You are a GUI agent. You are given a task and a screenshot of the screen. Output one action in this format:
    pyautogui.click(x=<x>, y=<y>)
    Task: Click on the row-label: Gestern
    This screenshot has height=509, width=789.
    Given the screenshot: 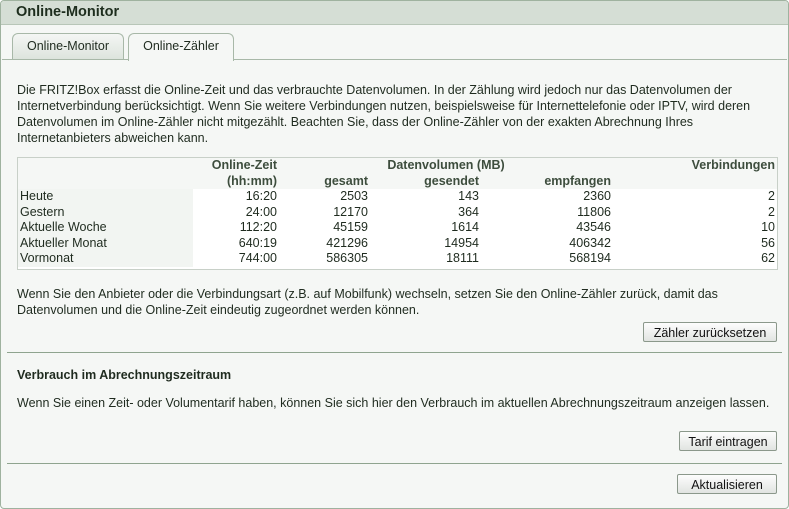 What is the action you would take?
    pyautogui.click(x=105, y=212)
    